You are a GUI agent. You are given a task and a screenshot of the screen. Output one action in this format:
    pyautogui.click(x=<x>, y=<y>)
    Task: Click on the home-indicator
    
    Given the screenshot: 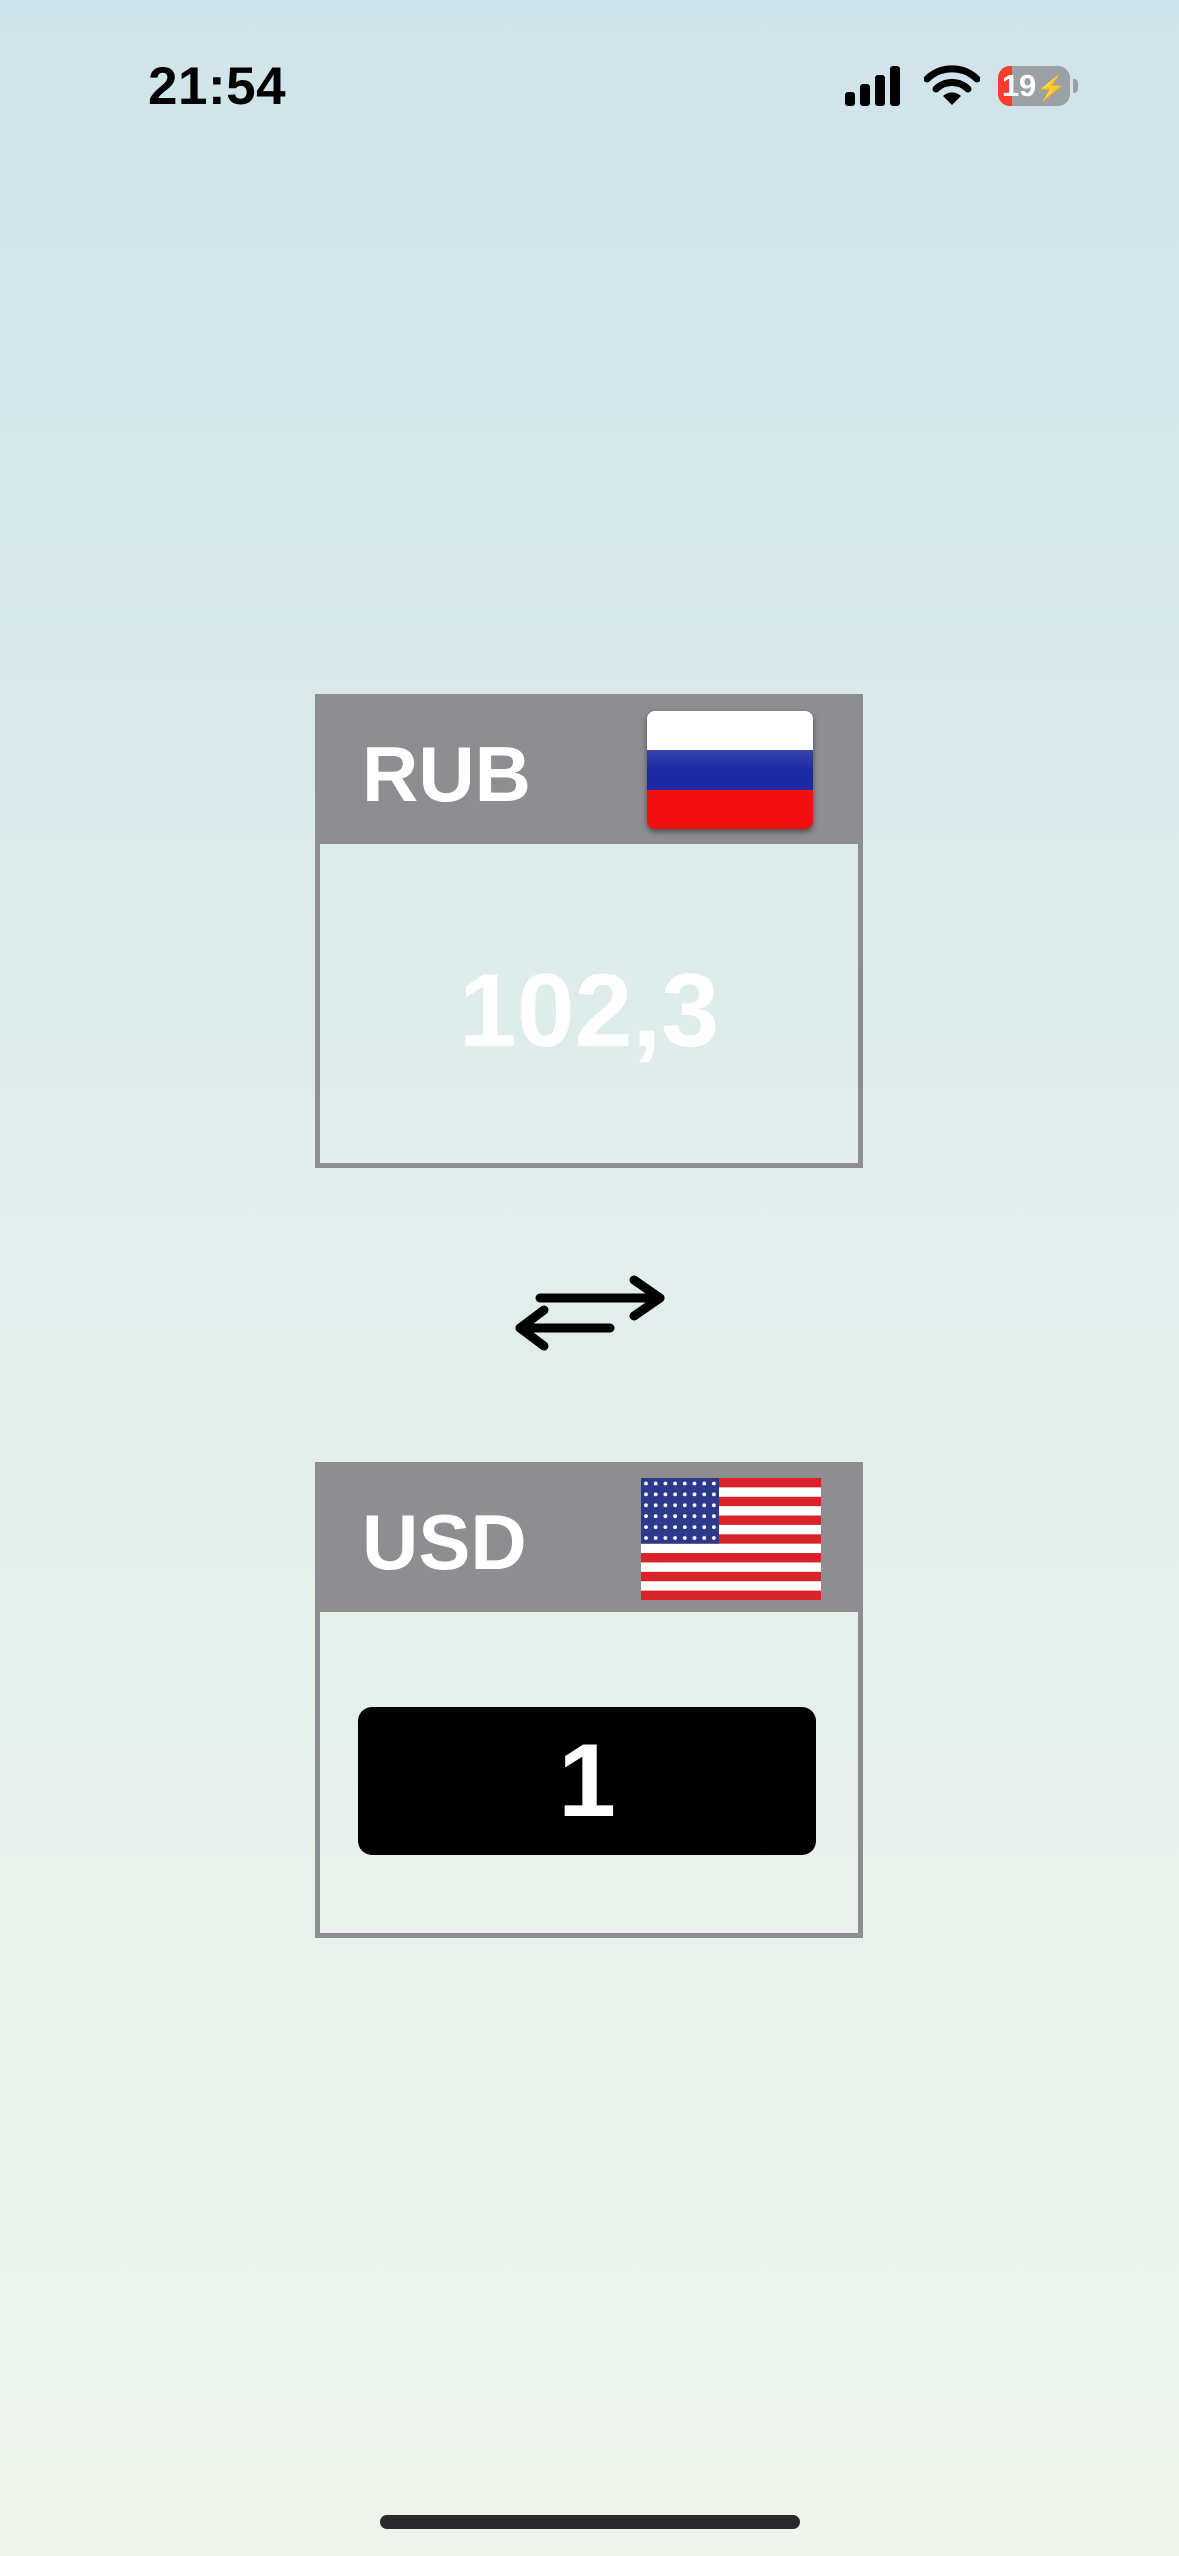 What is the action you would take?
    pyautogui.click(x=590, y=2522)
    